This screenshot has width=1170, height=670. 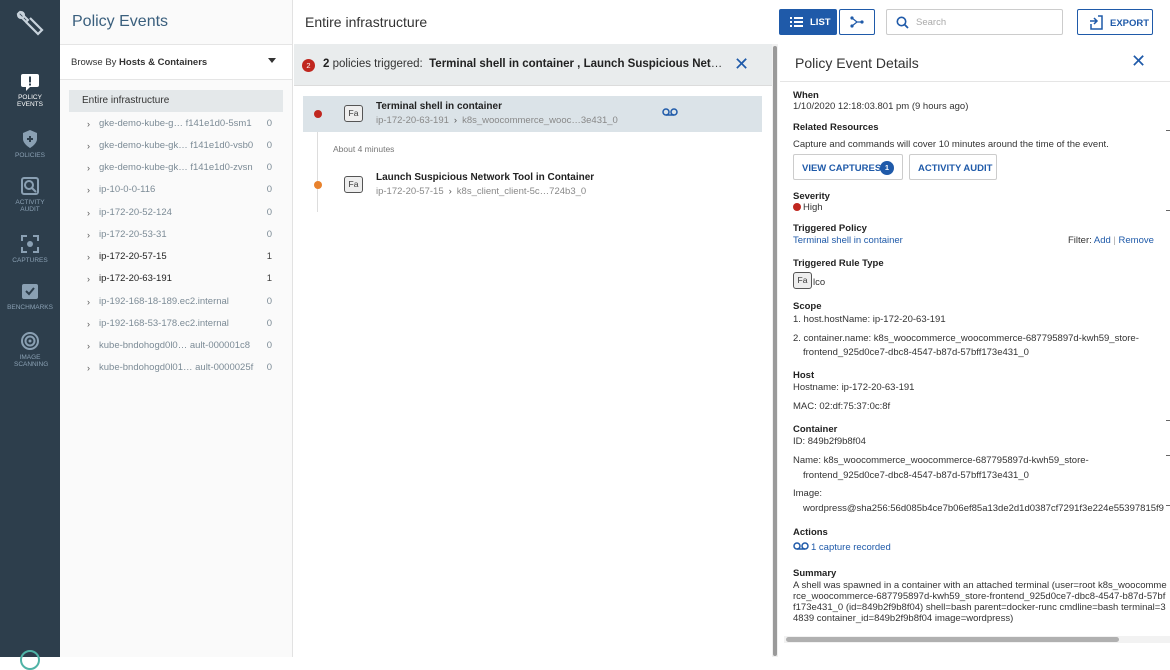 I want to click on severity-heading: Severity, so click(x=811, y=196).